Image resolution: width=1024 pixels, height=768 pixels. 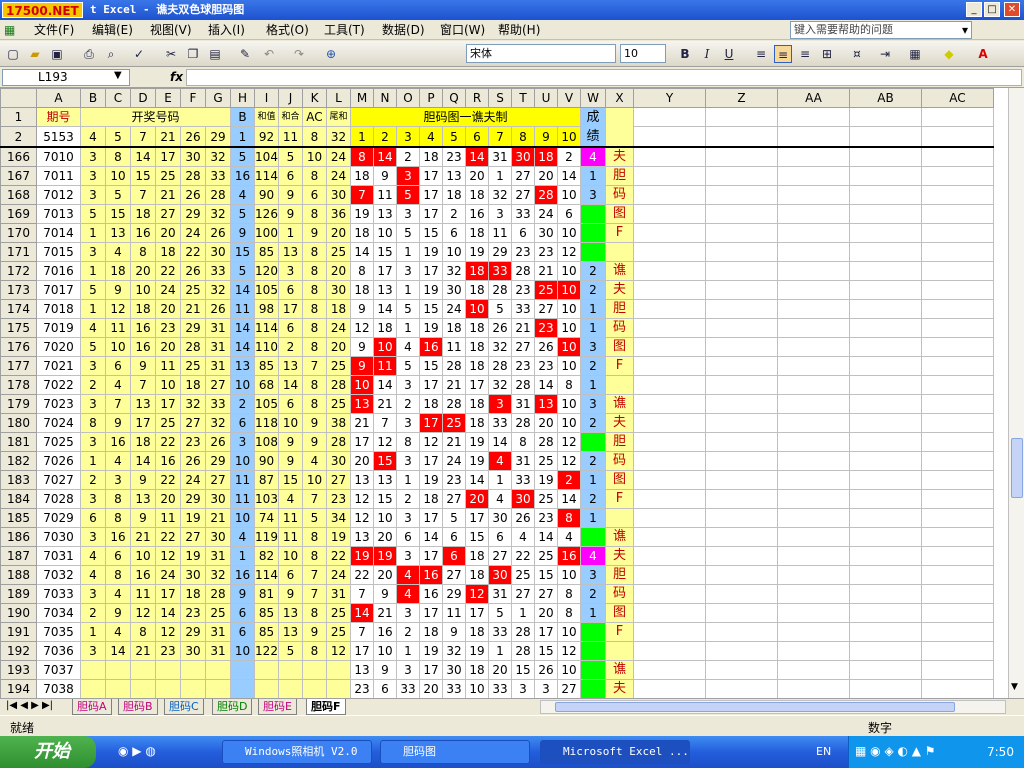 I want to click on score-cell: 3, so click(x=593, y=347).